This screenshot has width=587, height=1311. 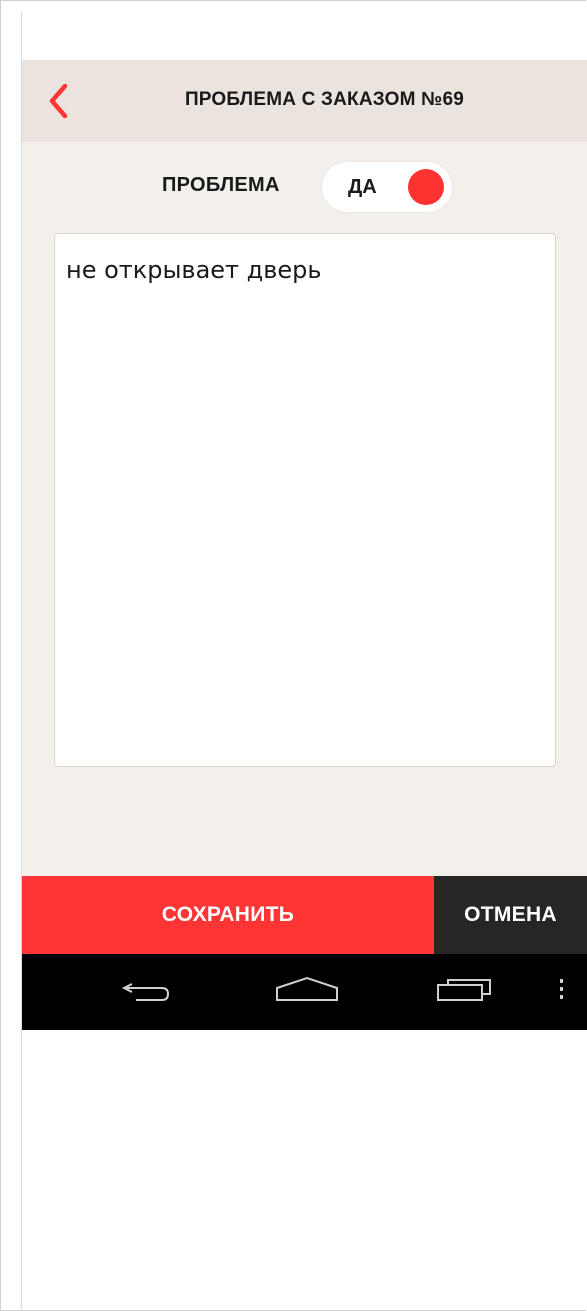 I want to click on system-back-button, so click(x=147, y=992).